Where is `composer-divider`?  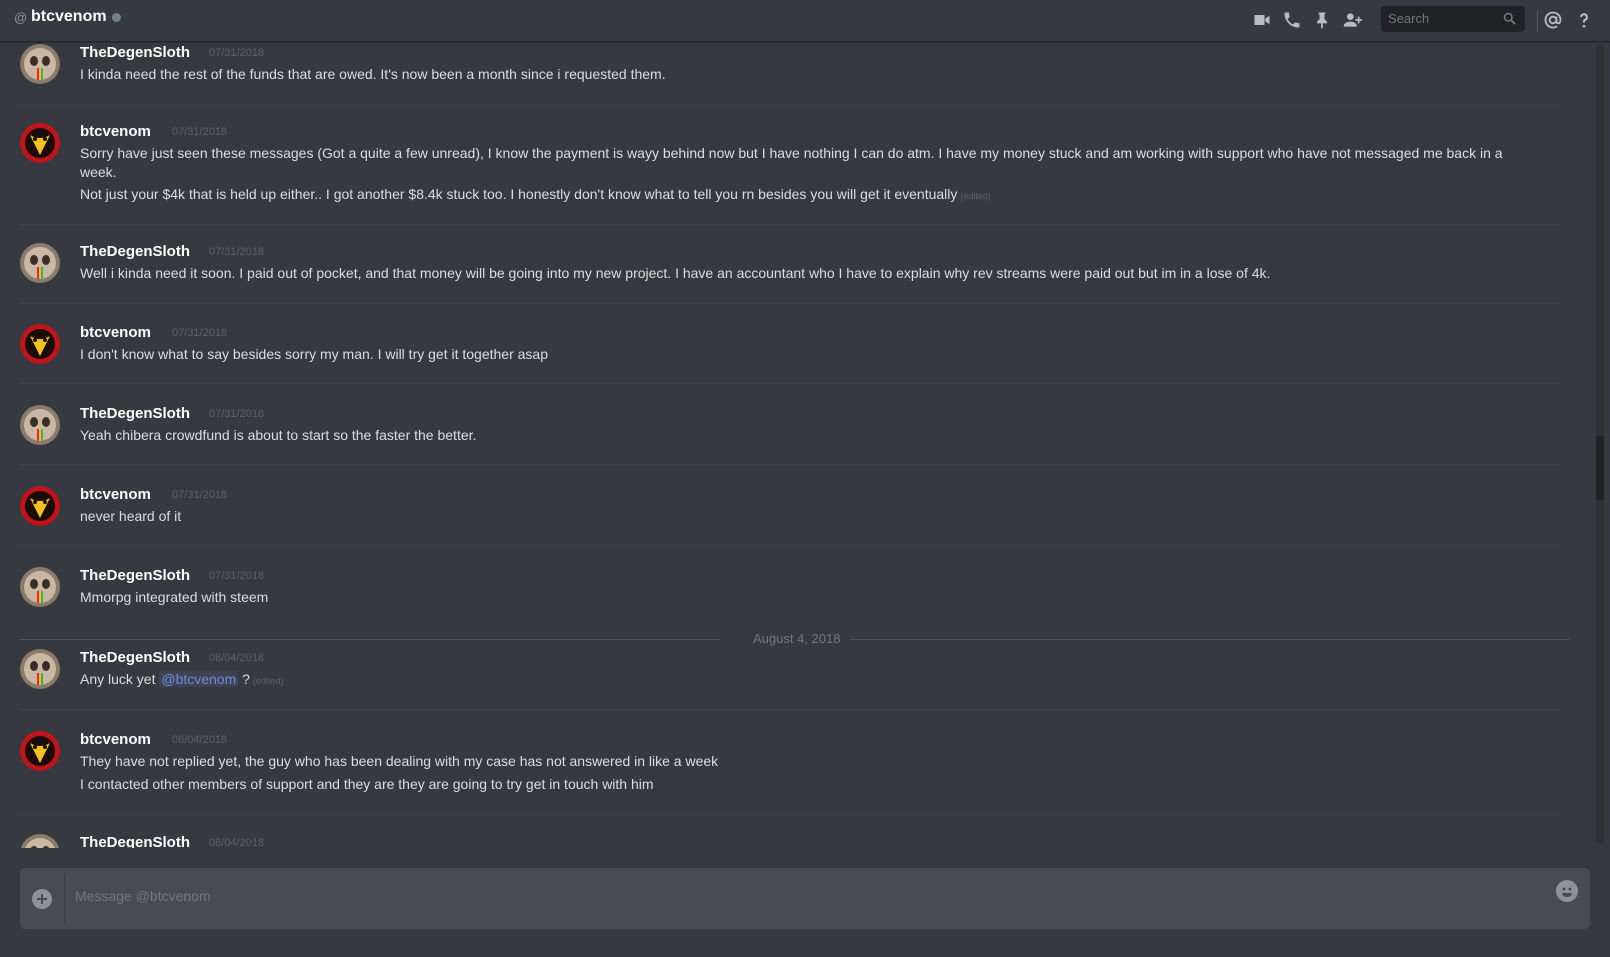
composer-divider is located at coordinates (64, 898).